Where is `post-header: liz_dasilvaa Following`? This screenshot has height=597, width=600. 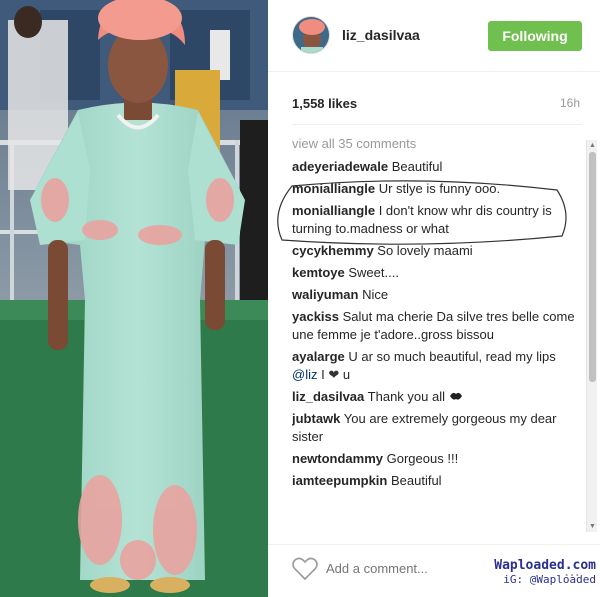
post-header: liz_dasilvaa Following is located at coordinates (434, 36).